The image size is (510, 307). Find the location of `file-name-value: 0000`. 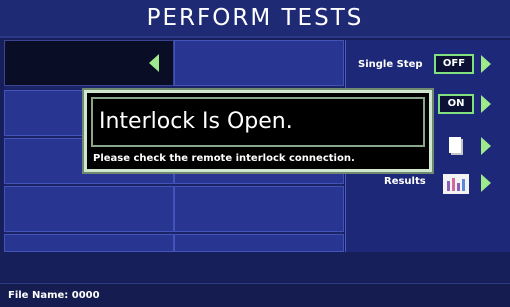

file-name-value: 0000 is located at coordinates (85, 295).